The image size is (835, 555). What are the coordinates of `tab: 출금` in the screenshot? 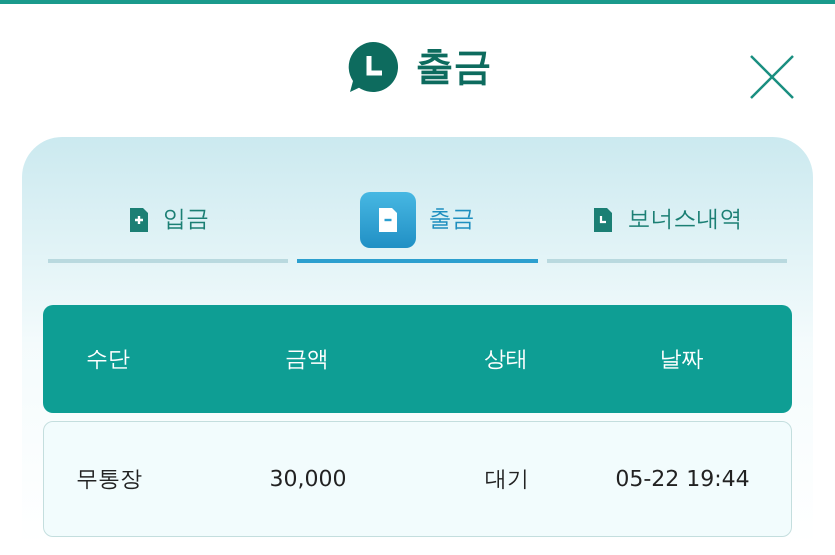 It's located at (417, 221).